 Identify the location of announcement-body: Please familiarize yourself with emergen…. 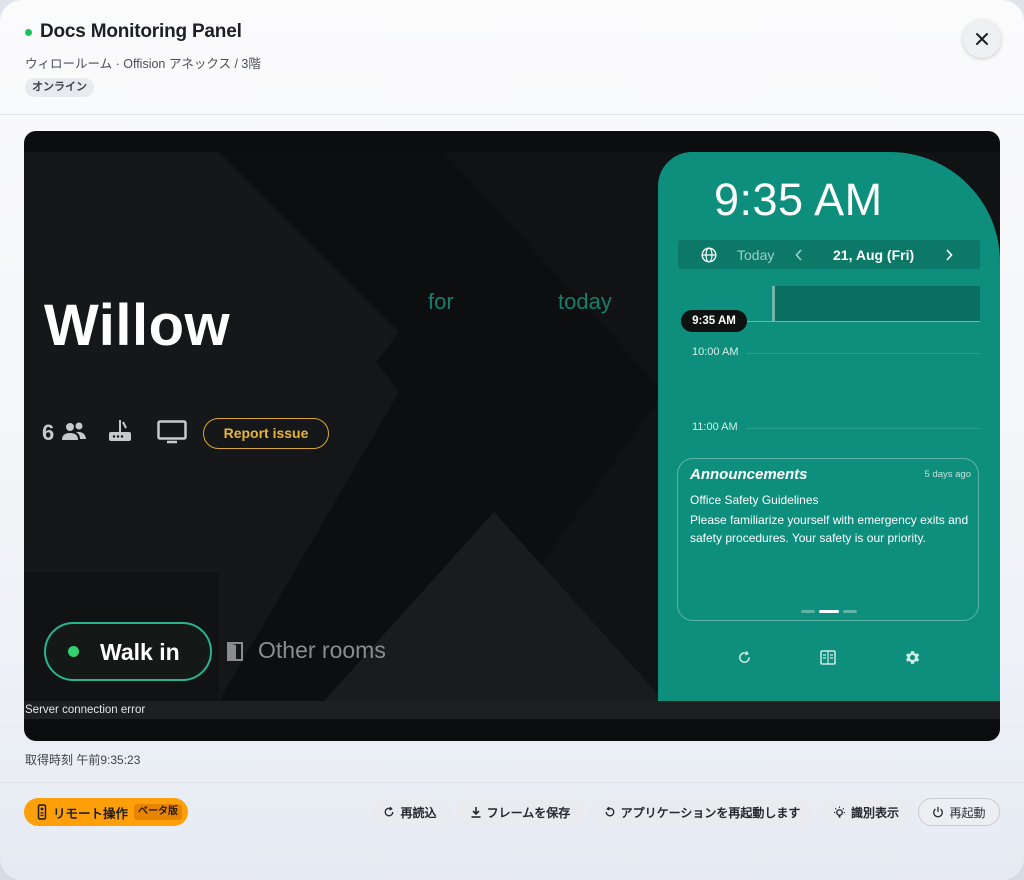
(829, 529).